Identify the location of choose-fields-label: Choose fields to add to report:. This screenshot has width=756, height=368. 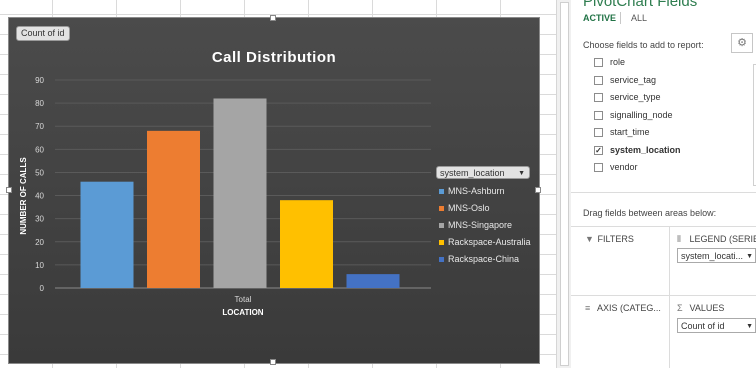
(643, 45).